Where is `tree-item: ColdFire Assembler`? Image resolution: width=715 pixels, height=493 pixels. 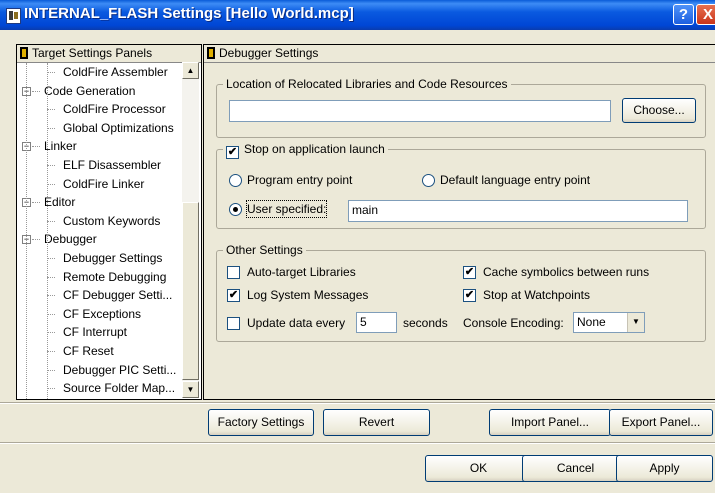
tree-item: ColdFire Assembler is located at coordinates (115, 72).